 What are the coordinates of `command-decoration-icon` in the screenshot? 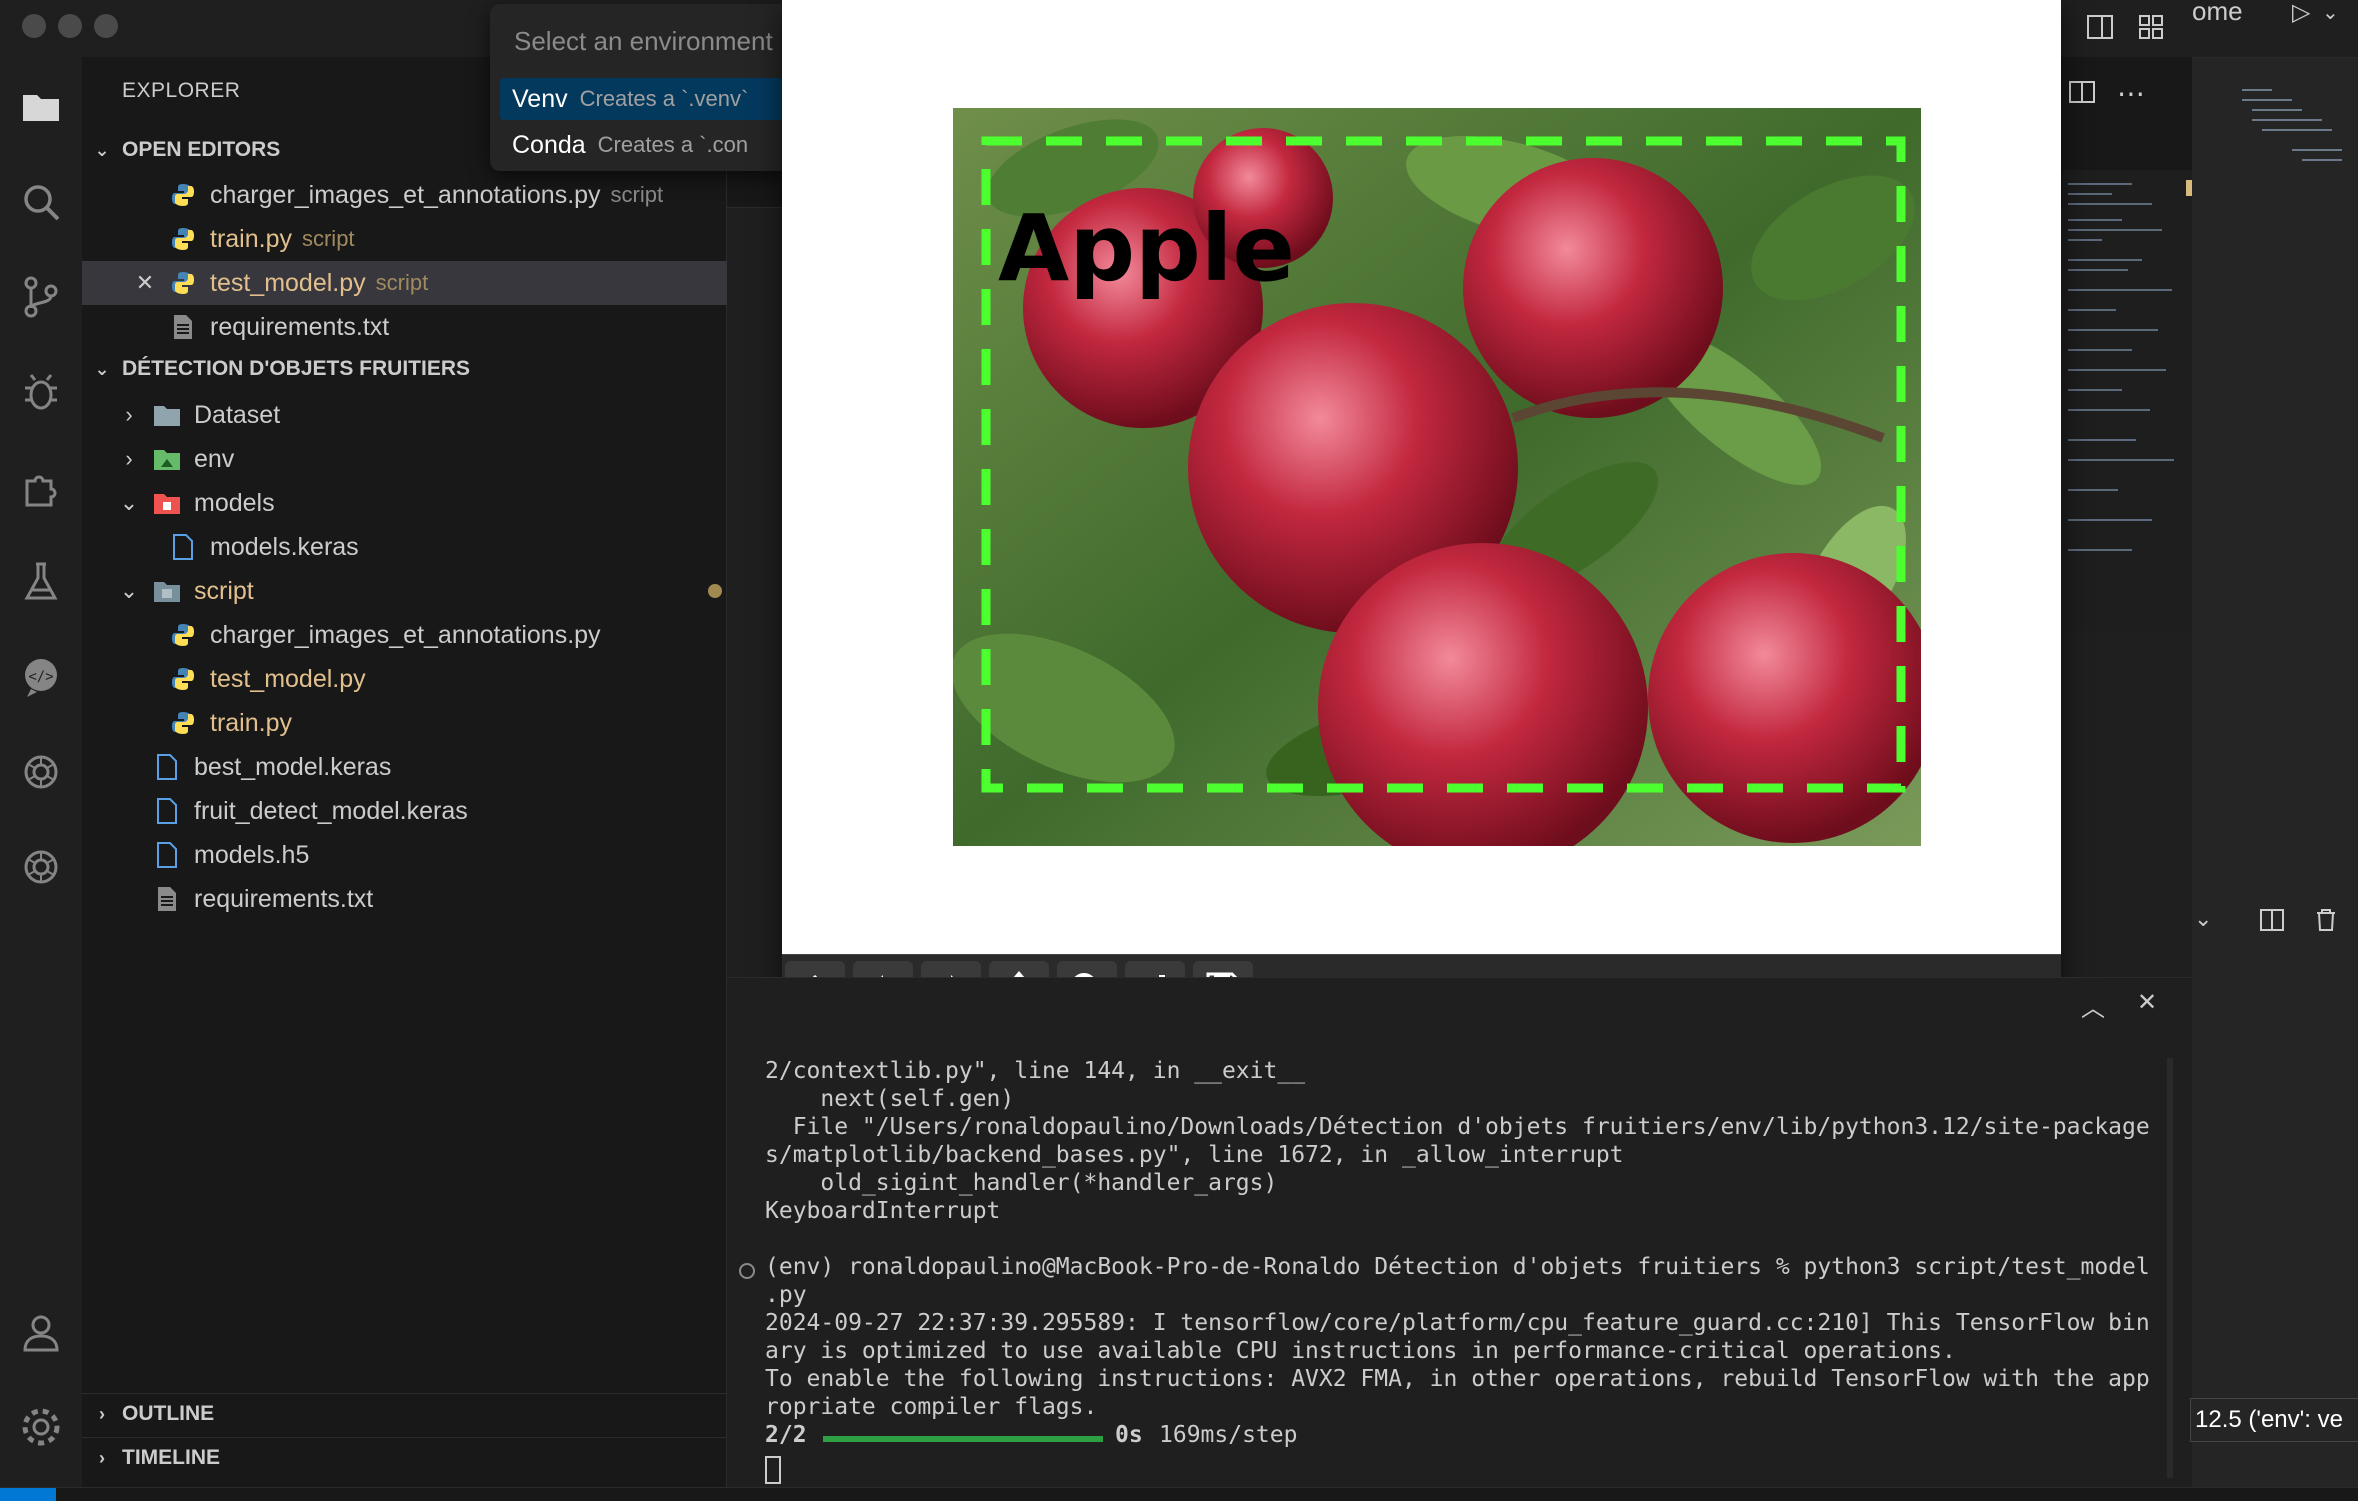 It's located at (747, 1271).